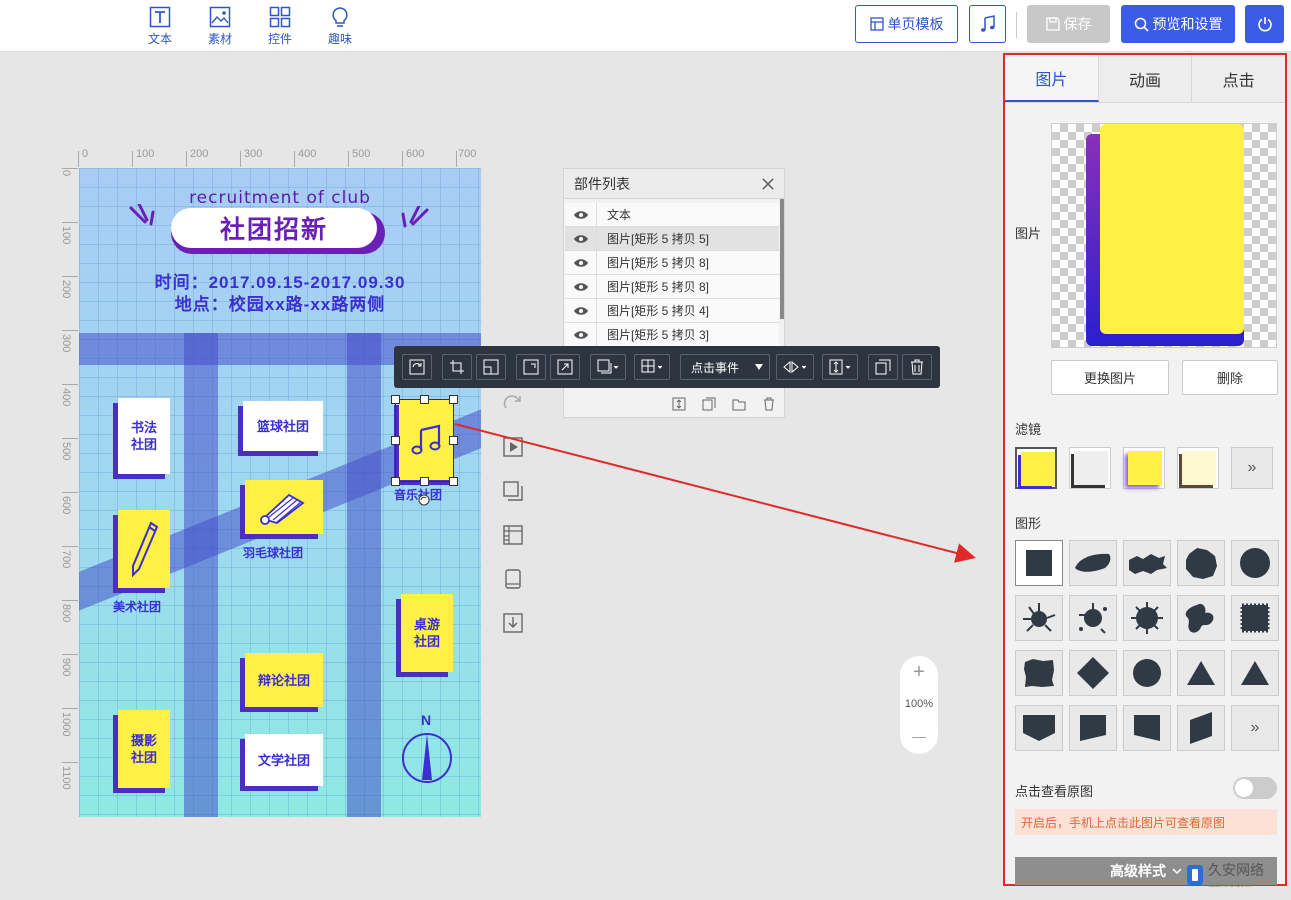 This screenshot has height=900, width=1291. What do you see at coordinates (1147, 673) in the screenshot?
I see `shape-circle` at bounding box center [1147, 673].